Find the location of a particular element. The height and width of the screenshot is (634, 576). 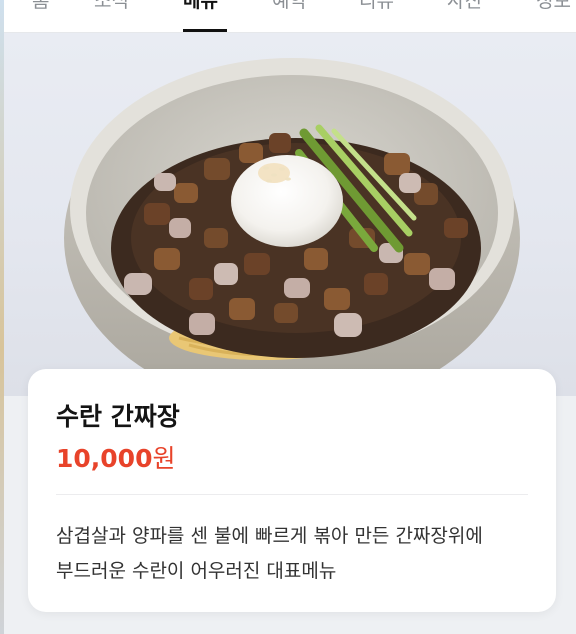

tab-photo: 사진 is located at coordinates (464, 8).